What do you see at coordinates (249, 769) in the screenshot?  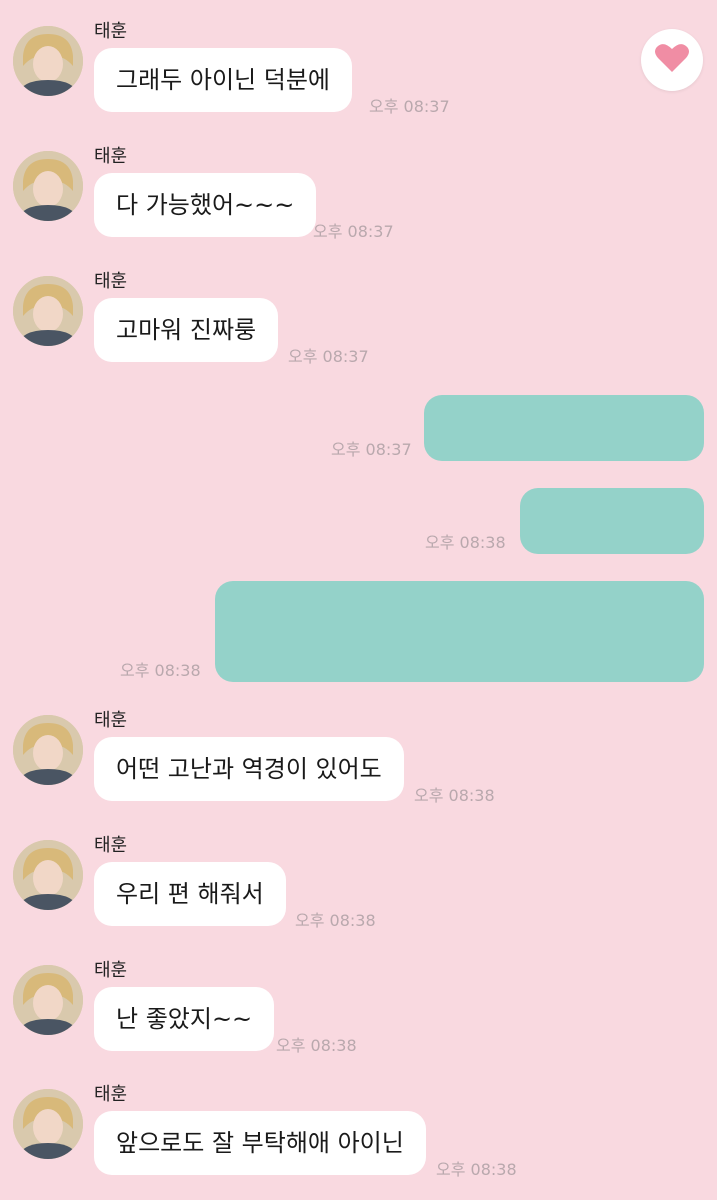 I see `message-bubble: 어떤 고난과 역경이 있어도` at bounding box center [249, 769].